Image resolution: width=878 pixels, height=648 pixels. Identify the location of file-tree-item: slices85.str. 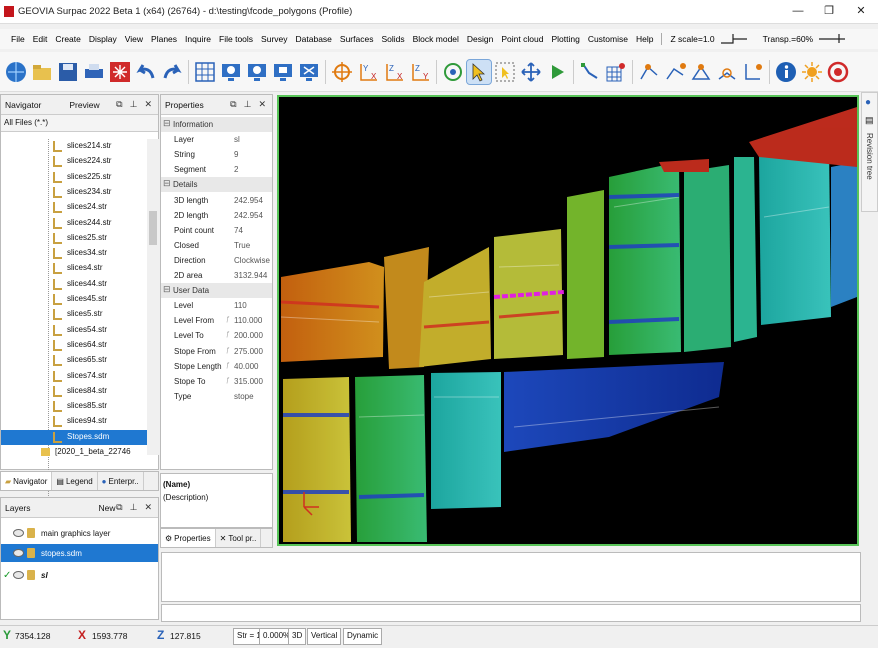
(74, 406).